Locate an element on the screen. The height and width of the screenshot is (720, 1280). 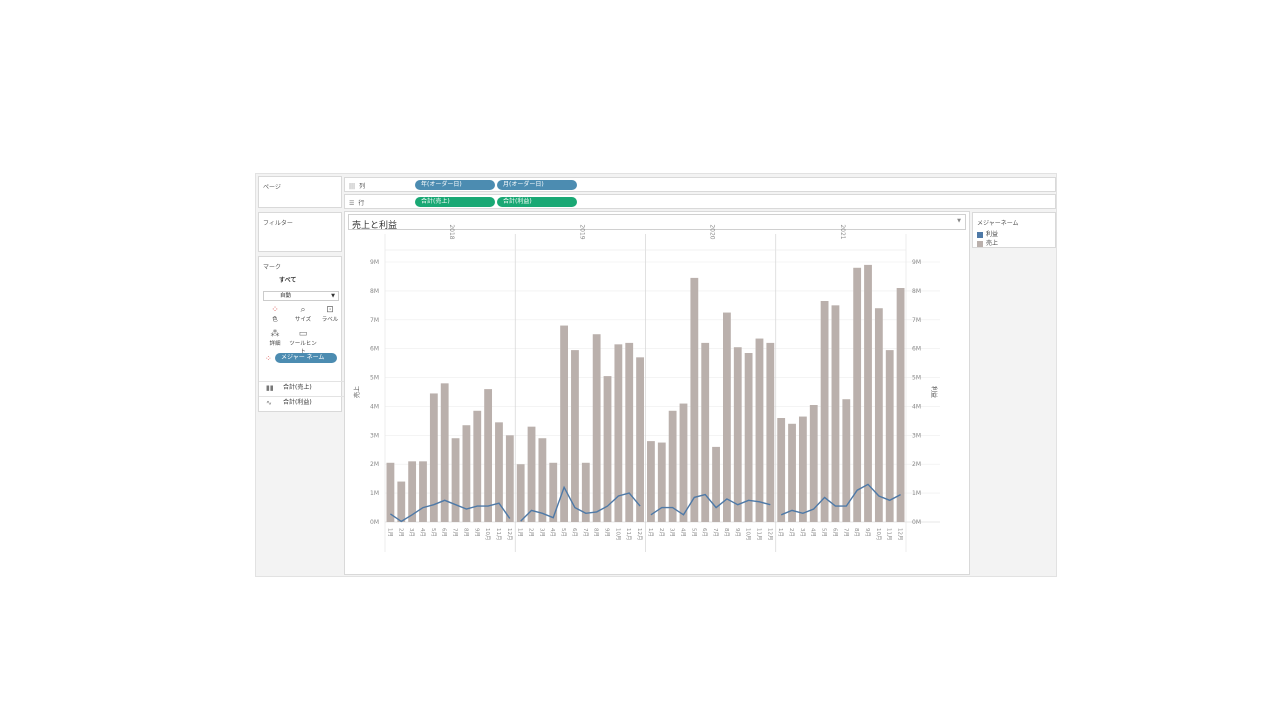
rows-shelf-label: 行 is located at coordinates (361, 203).